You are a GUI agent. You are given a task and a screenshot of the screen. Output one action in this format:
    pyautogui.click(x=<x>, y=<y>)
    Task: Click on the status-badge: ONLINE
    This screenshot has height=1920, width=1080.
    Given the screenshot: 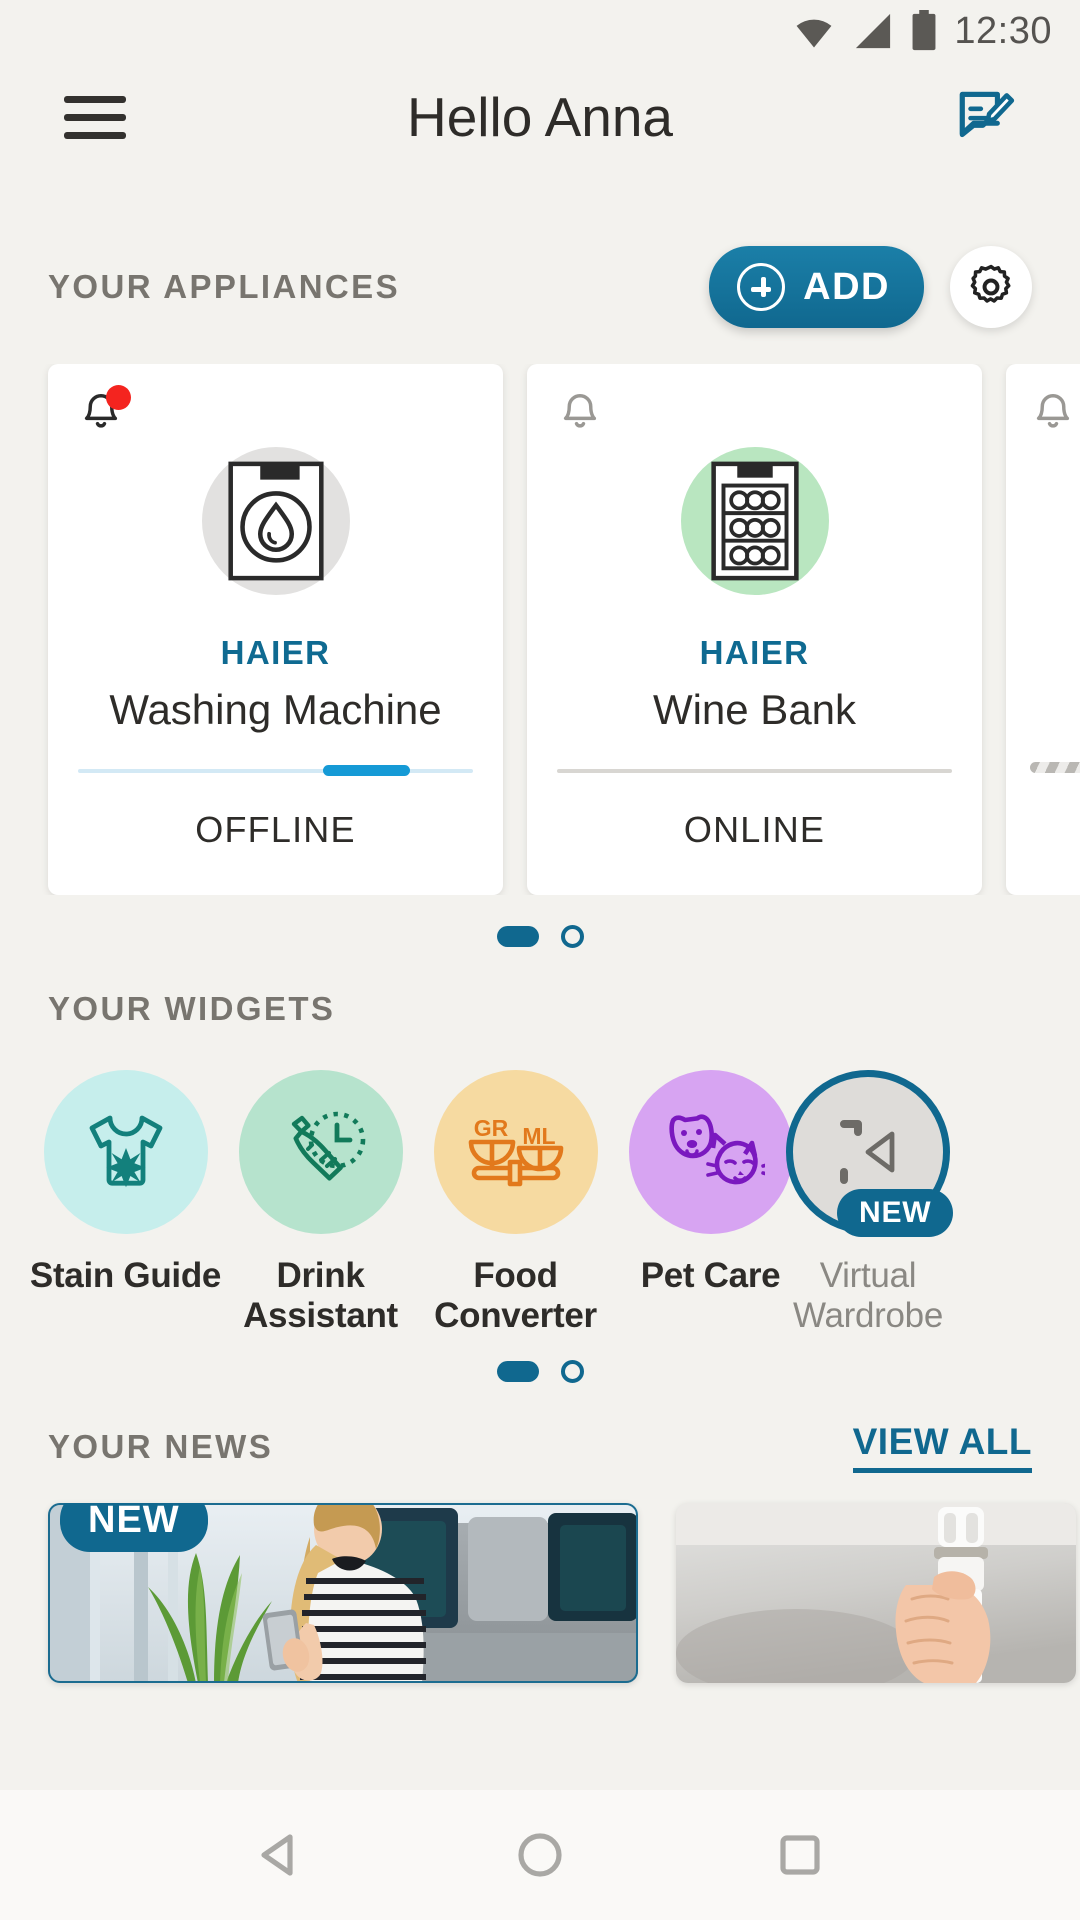 What is the action you would take?
    pyautogui.click(x=754, y=829)
    